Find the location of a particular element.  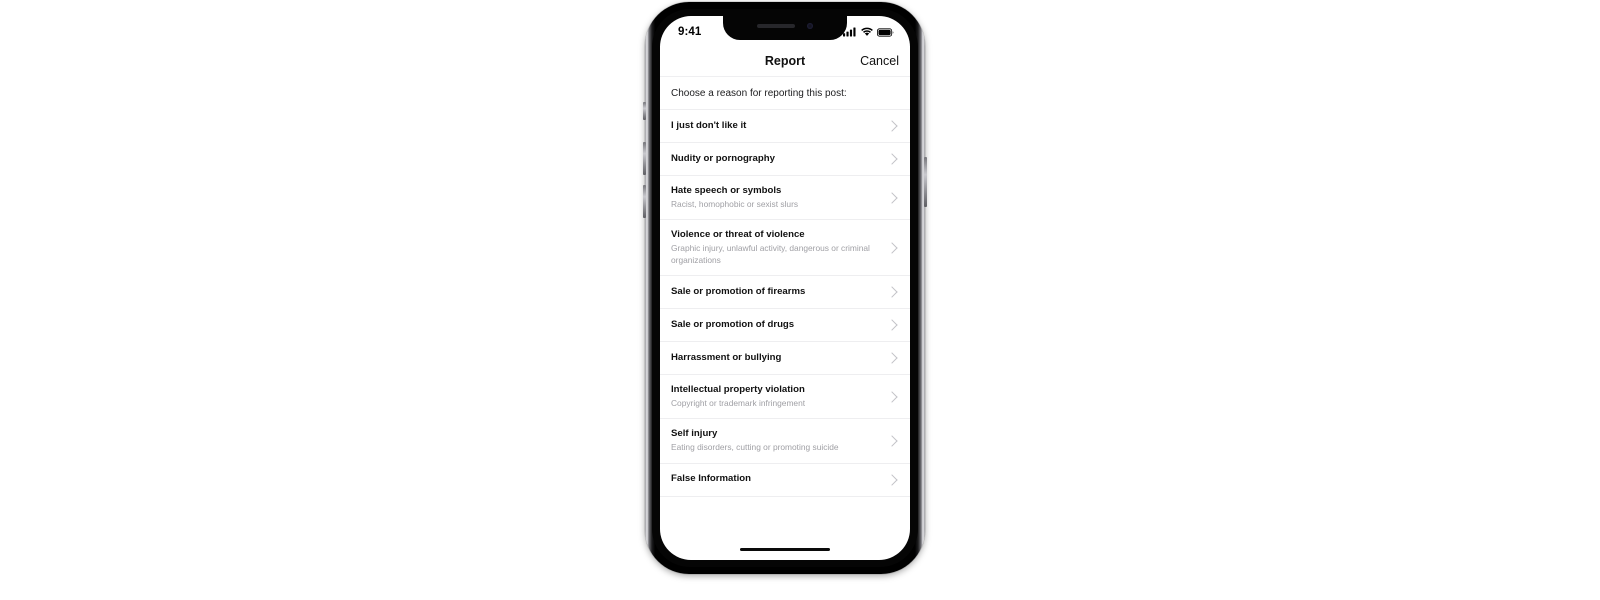

prompt-row: Choose a reason for reporting this post: is located at coordinates (785, 93).